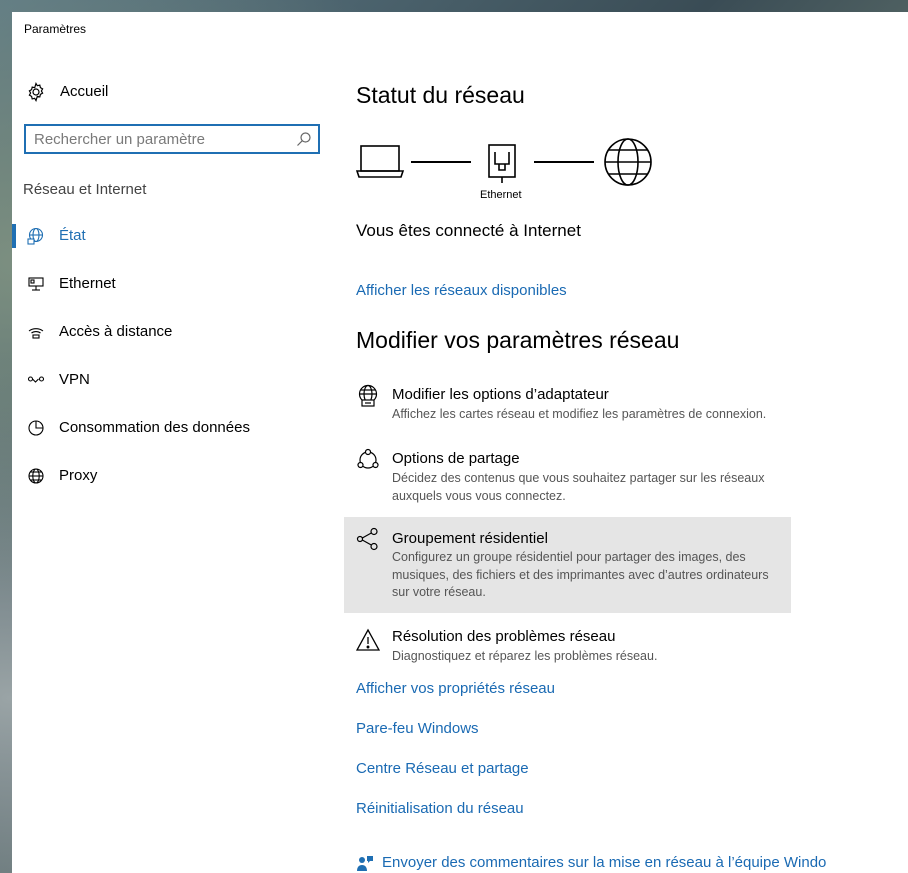 This screenshot has height=873, width=908. Describe the element at coordinates (85, 189) in the screenshot. I see `section-label: Réseau et Internet` at that location.